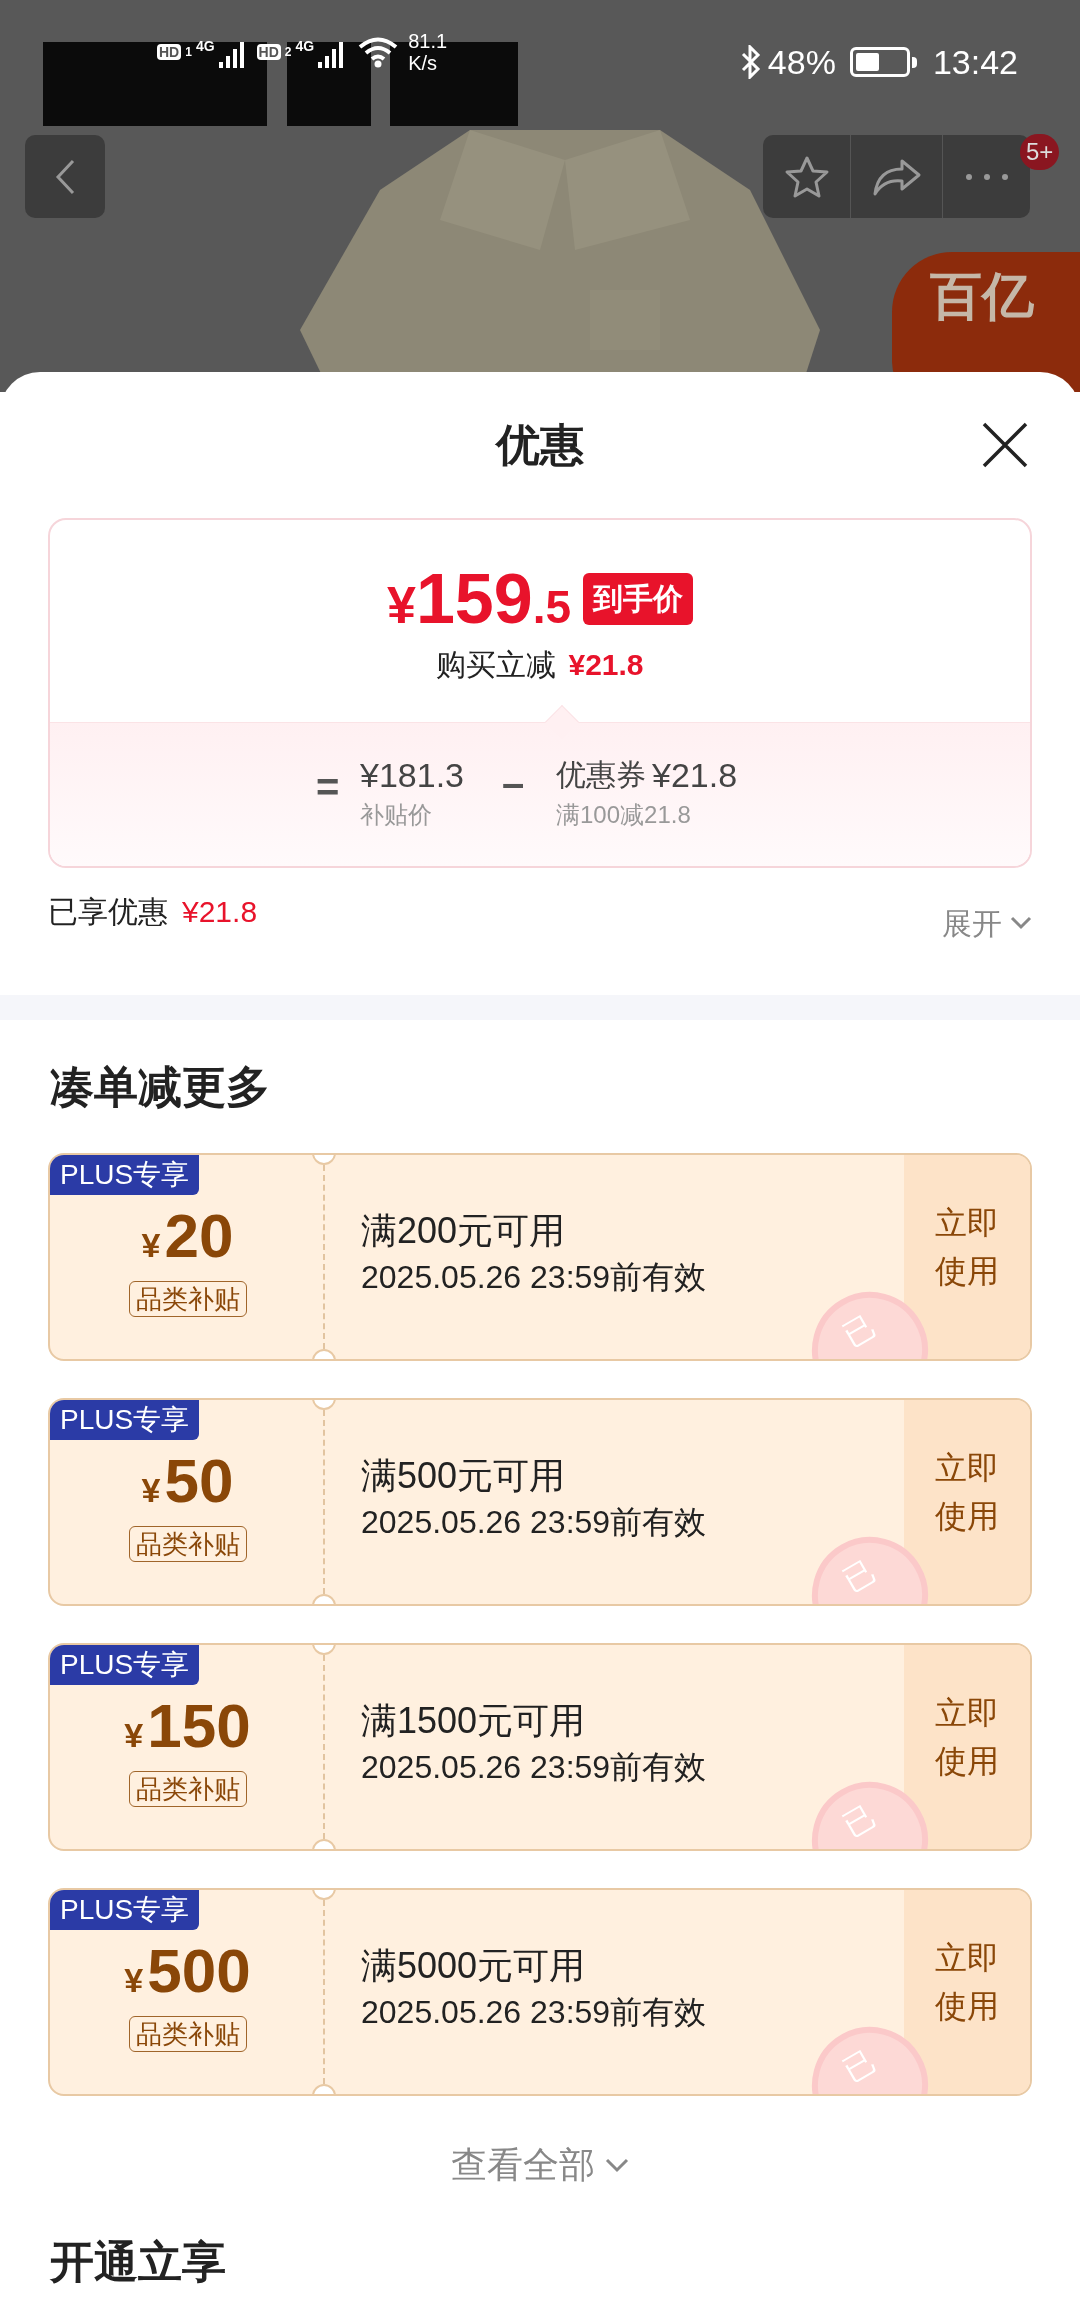 Image resolution: width=1080 pixels, height=2310 pixels. Describe the element at coordinates (423, 63) in the screenshot. I see `speed-unit: K/s` at that location.